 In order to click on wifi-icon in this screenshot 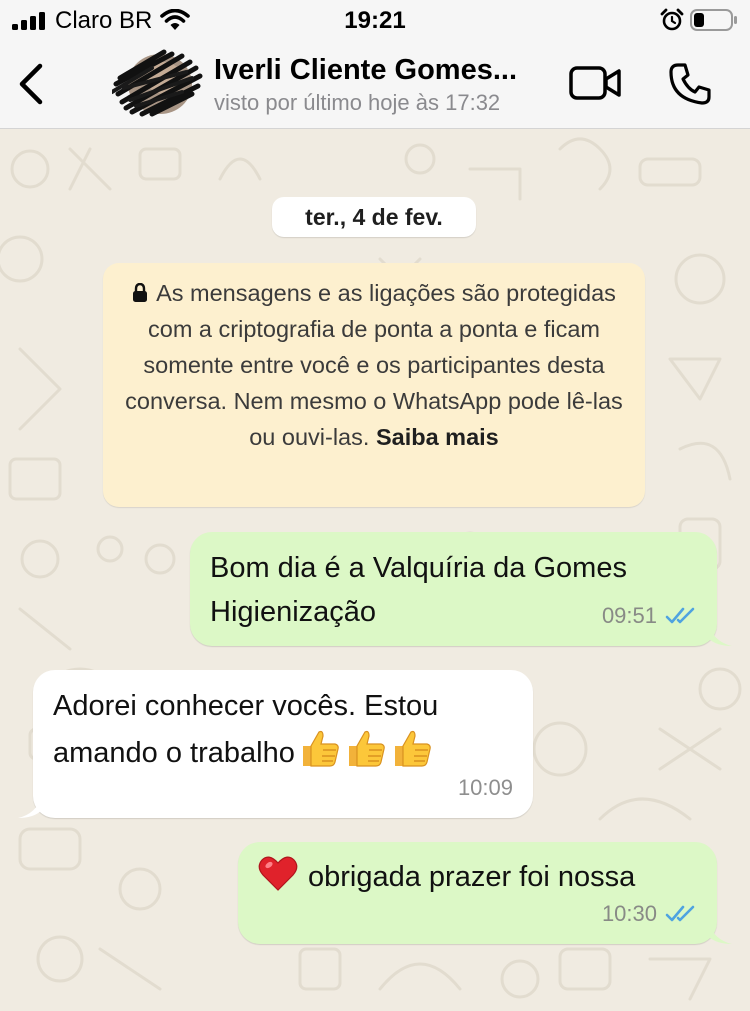, I will do `click(175, 19)`.